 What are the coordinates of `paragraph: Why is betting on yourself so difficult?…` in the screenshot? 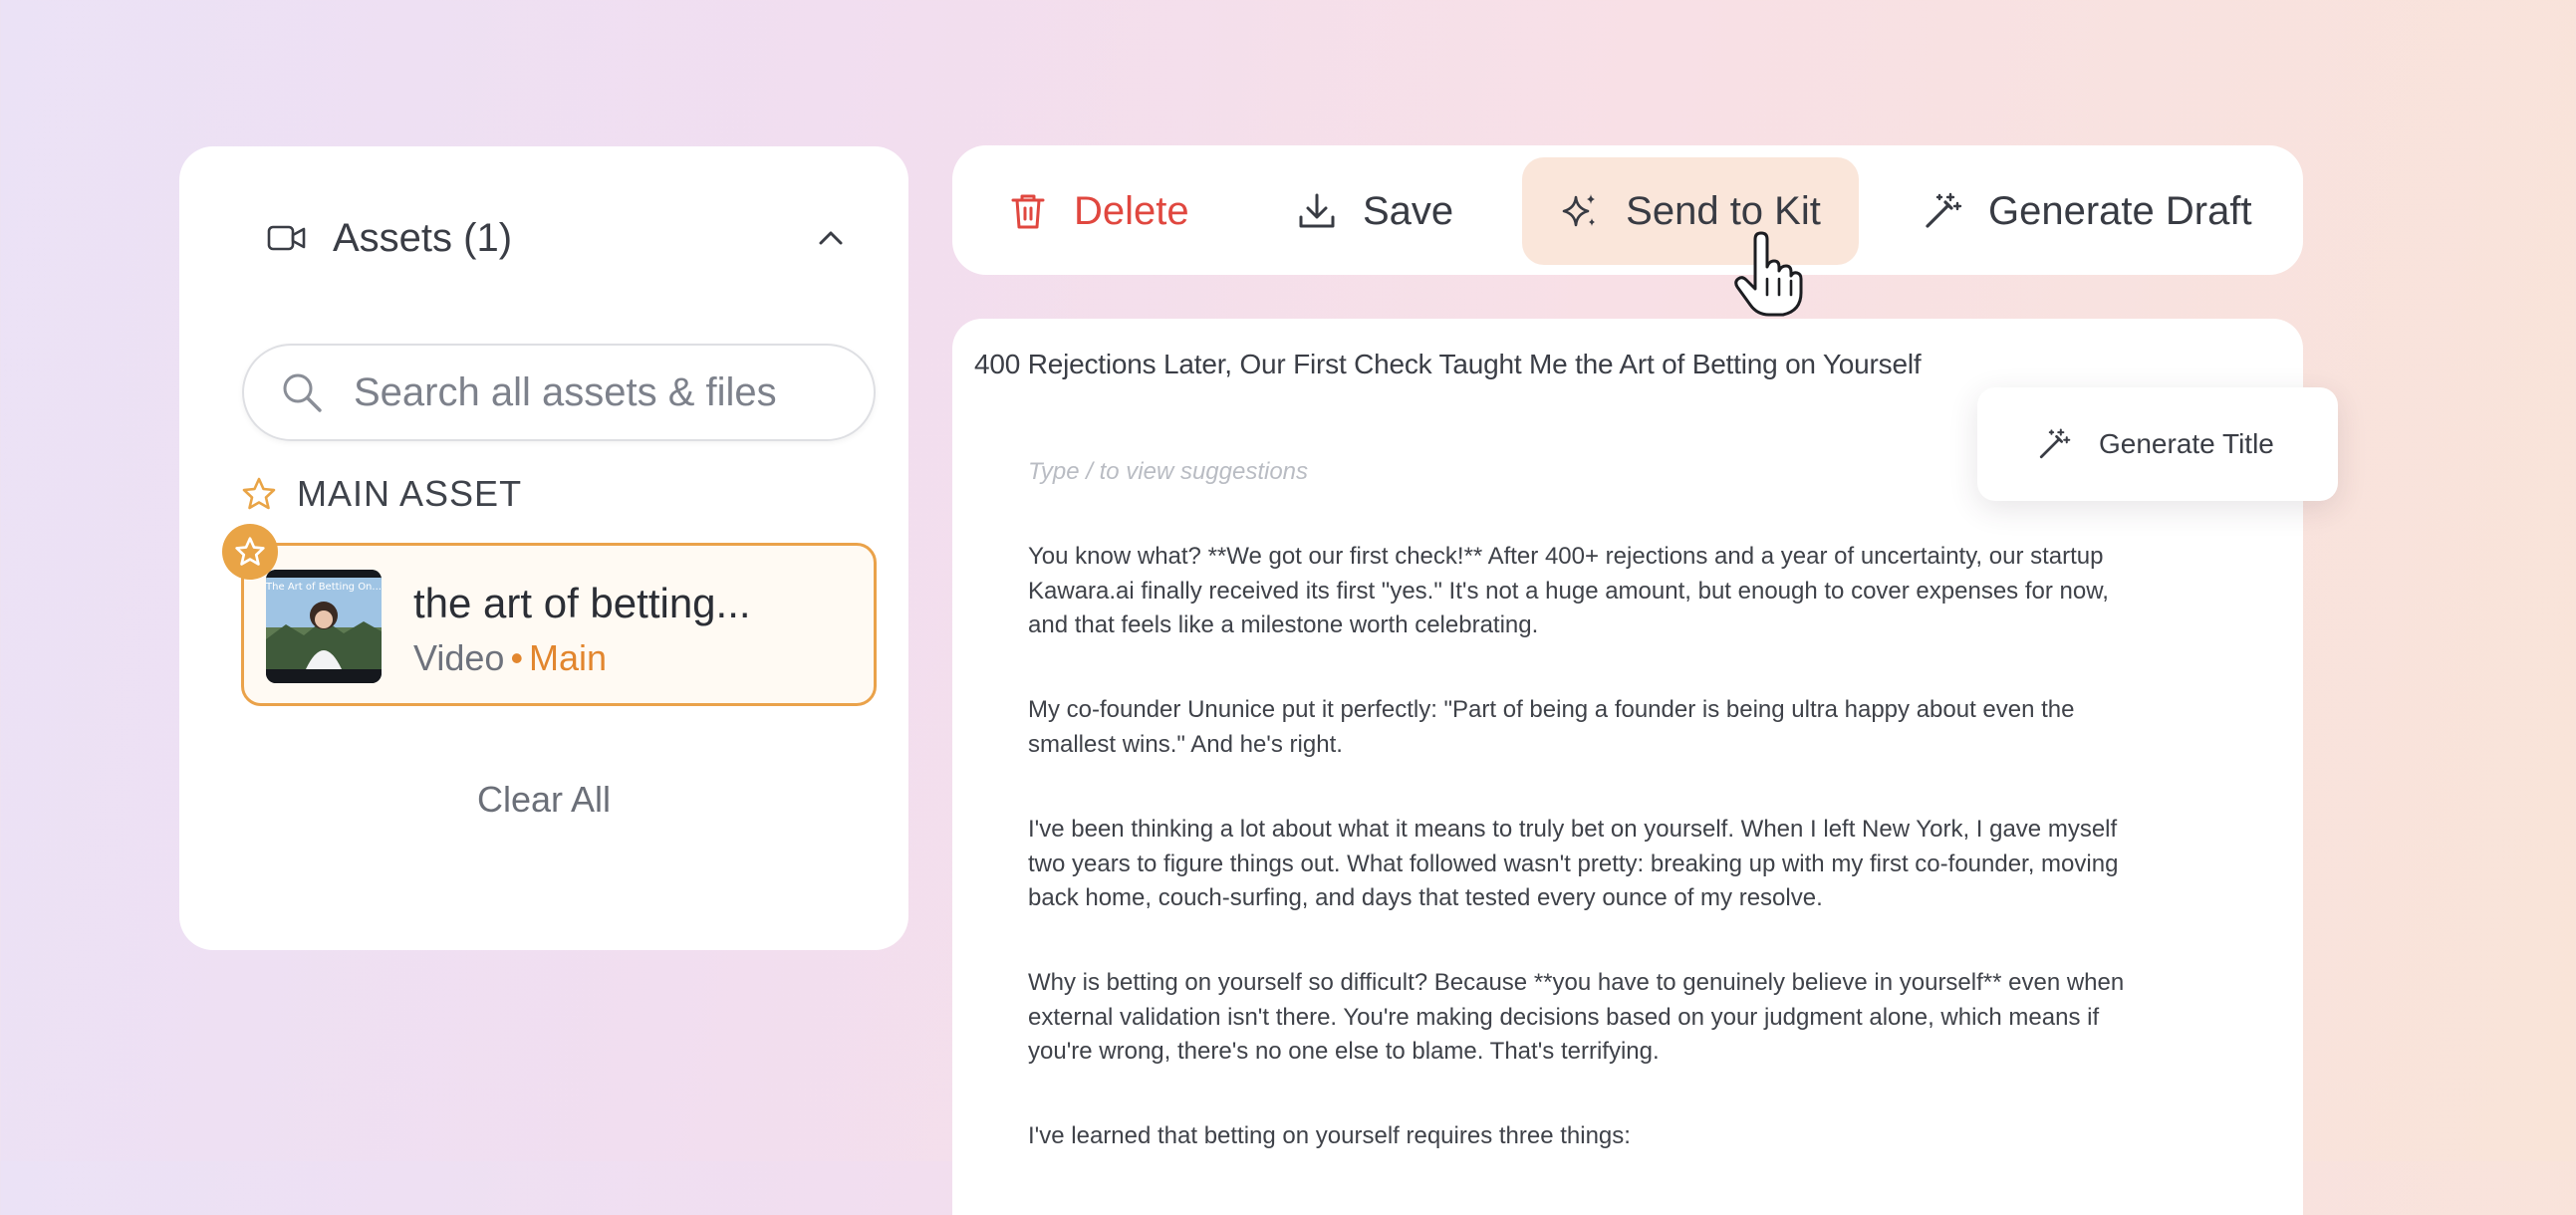 It's located at (1591, 1018).